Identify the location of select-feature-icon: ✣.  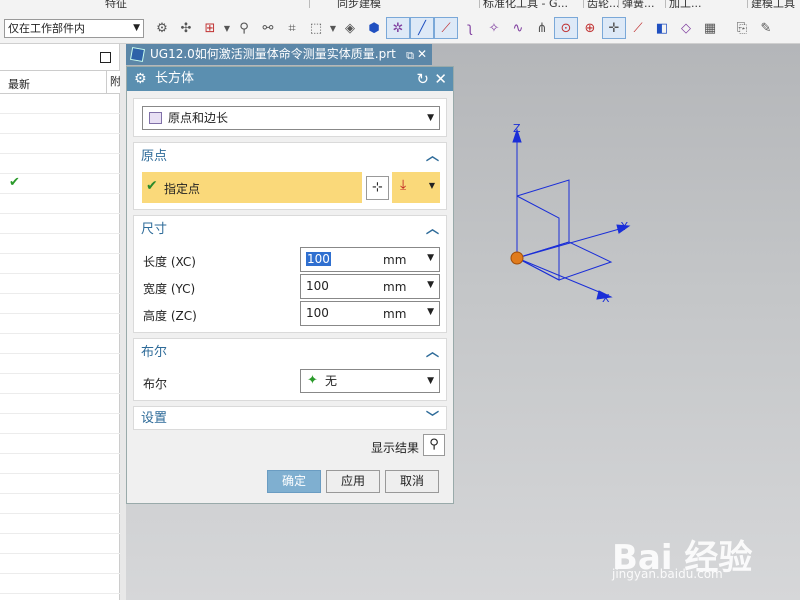
(186, 28).